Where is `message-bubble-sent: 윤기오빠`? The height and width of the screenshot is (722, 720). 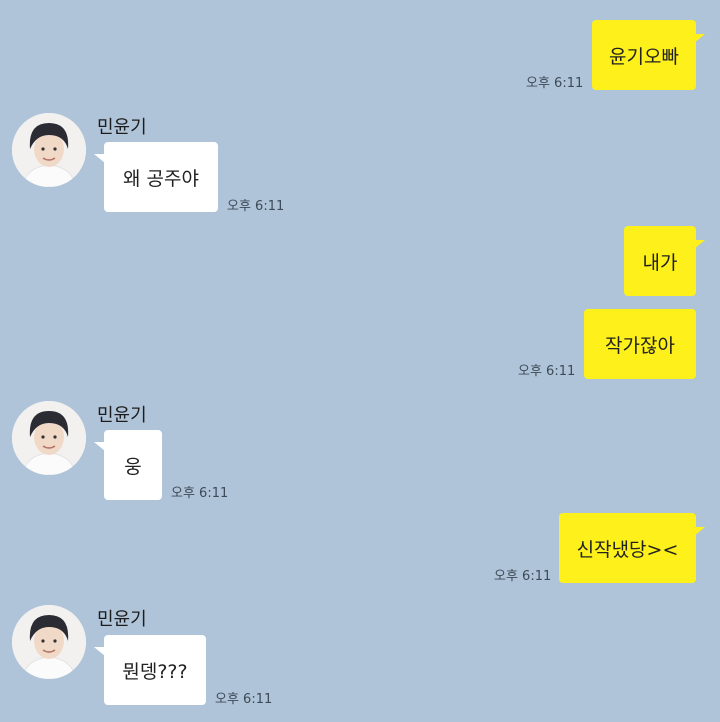
message-bubble-sent: 윤기오빠 is located at coordinates (648, 55).